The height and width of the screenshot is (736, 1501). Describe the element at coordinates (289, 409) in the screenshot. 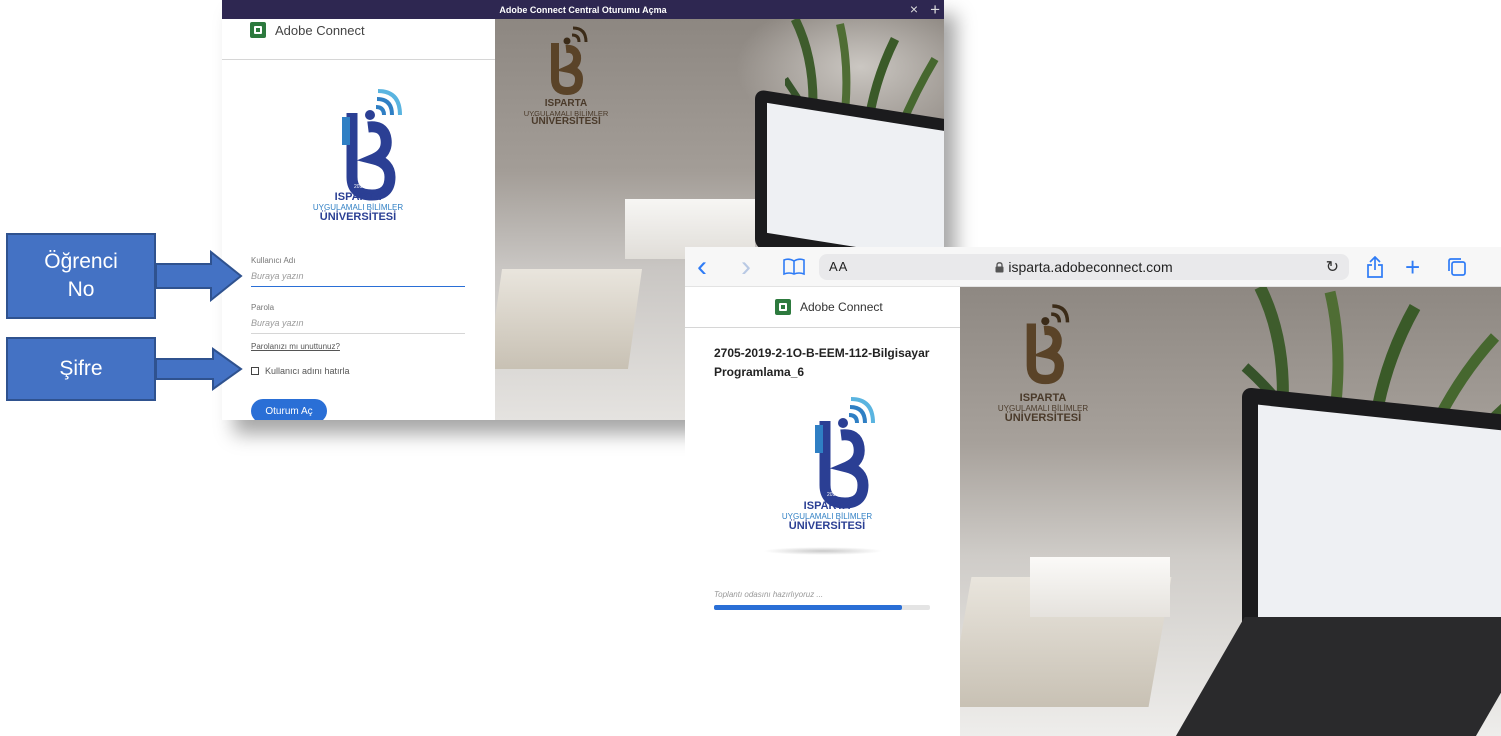

I see `login-button: Oturum Aç` at that location.